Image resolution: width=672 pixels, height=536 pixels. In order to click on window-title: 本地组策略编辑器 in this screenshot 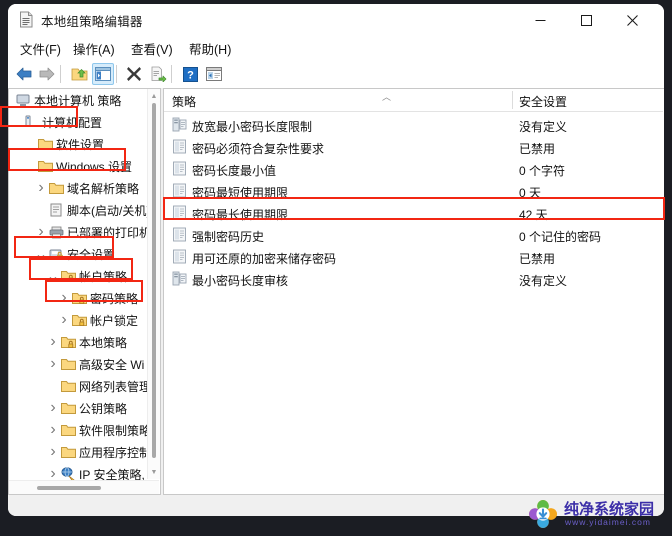, I will do `click(92, 22)`.